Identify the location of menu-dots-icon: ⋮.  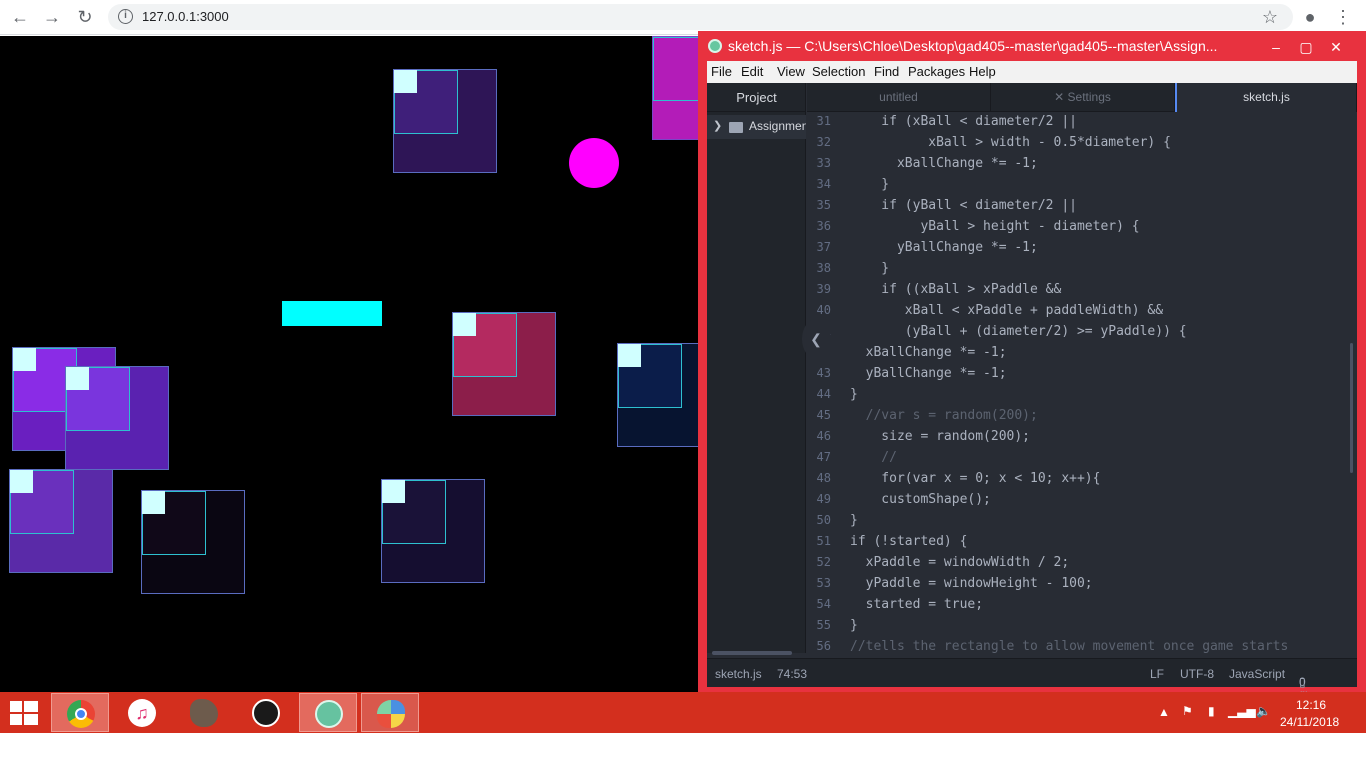
(1343, 17).